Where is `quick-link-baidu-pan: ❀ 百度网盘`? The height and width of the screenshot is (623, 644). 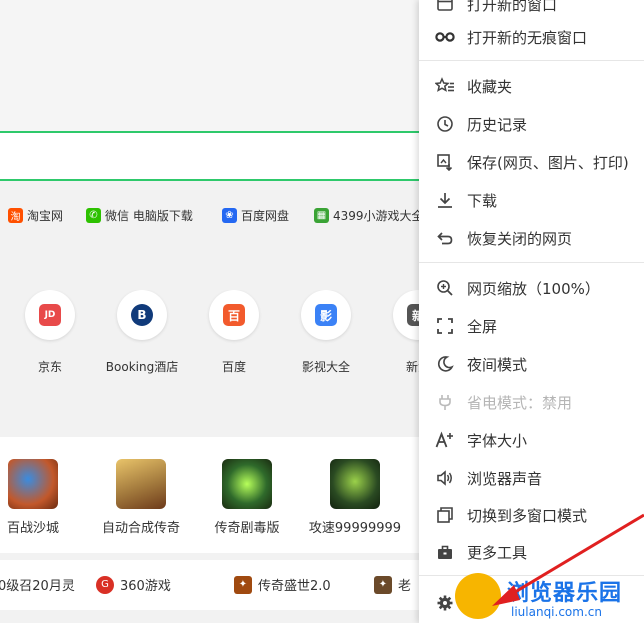
quick-link-baidu-pan: ❀ 百度网盘 is located at coordinates (255, 215).